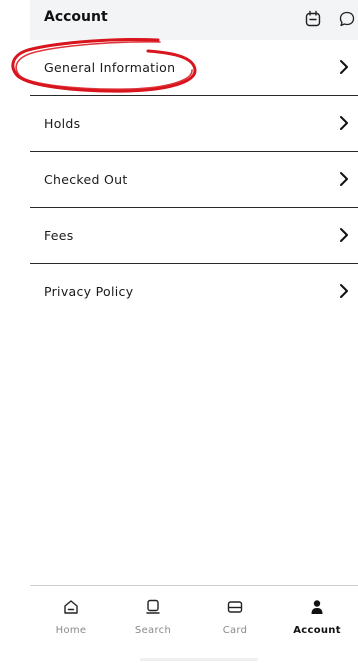  I want to click on tab-label: Account, so click(317, 630).